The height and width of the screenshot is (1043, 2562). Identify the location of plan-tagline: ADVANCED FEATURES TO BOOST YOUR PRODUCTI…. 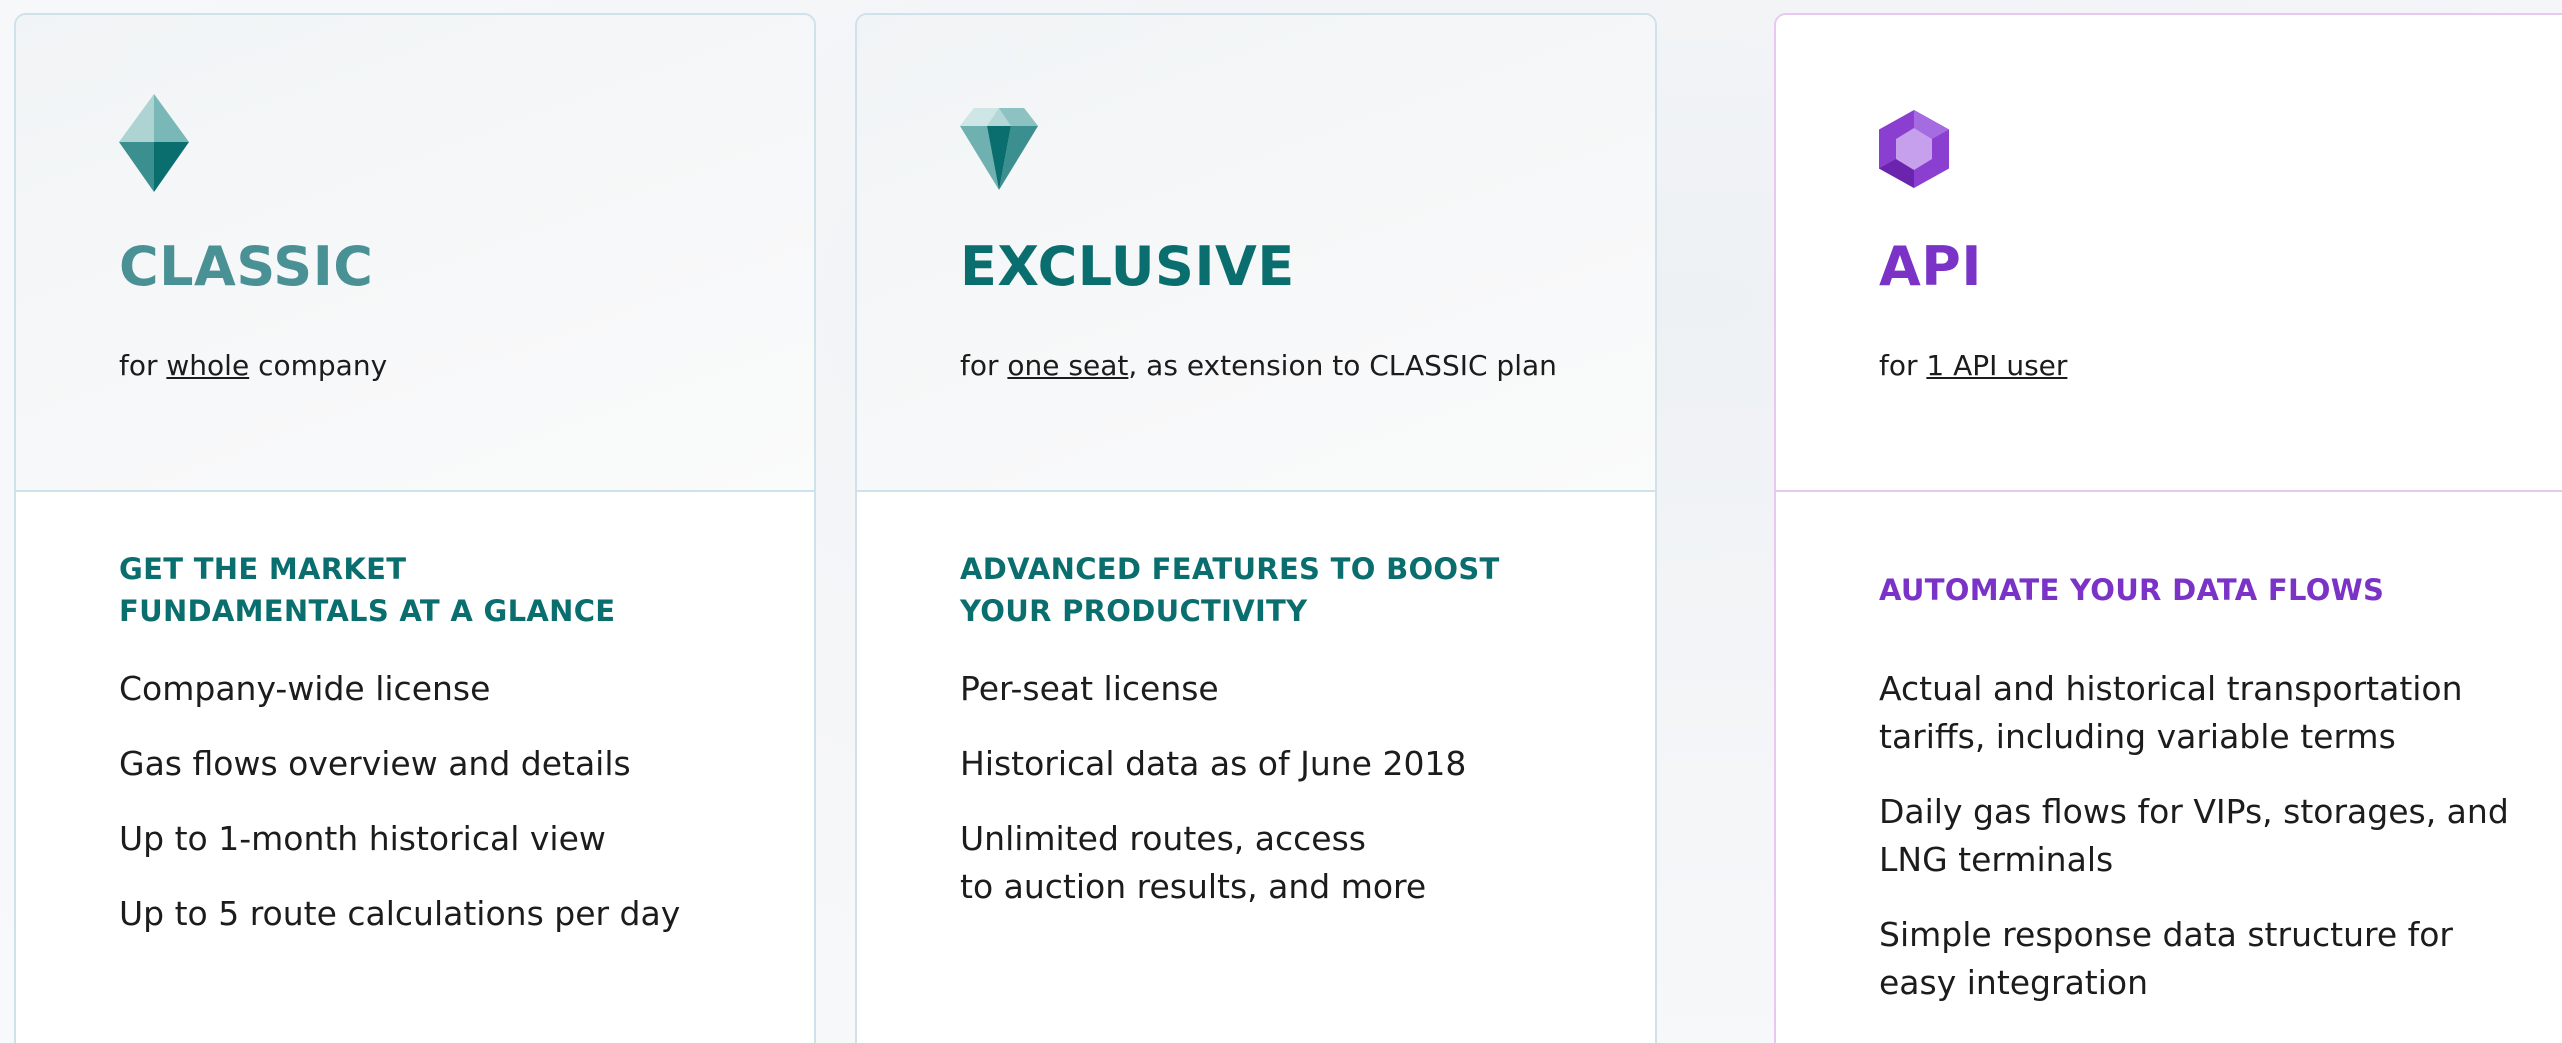
(1230, 590).